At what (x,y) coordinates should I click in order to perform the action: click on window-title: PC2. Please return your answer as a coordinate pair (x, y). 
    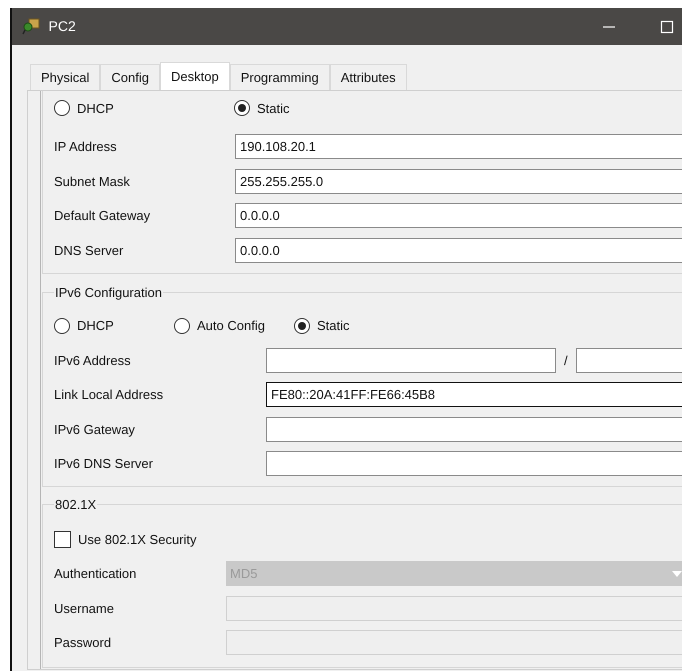
    Looking at the image, I should click on (62, 26).